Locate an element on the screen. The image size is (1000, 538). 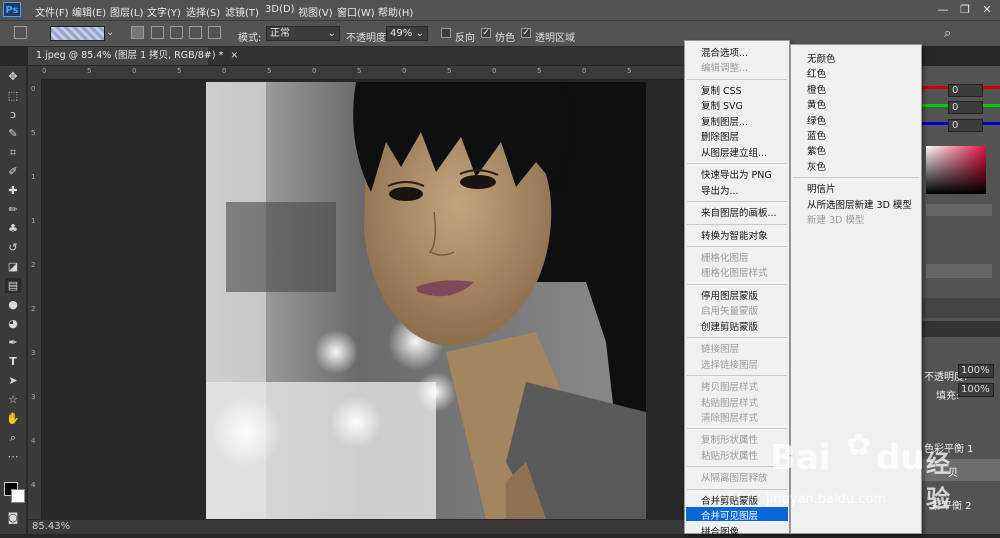
marquee-tool-icon: ⬚ is located at coordinates (13, 95).